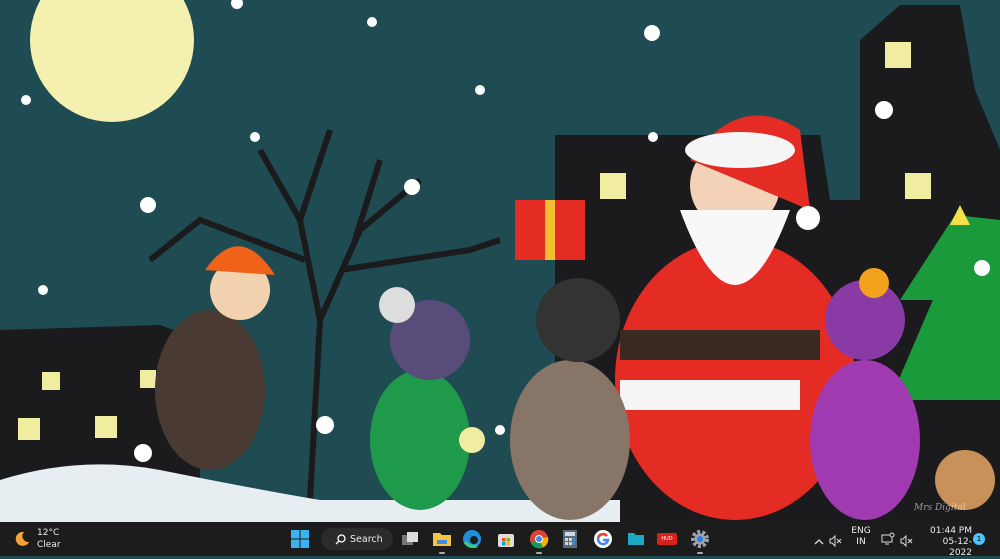  I want to click on blue-folder-icon, so click(636, 539).